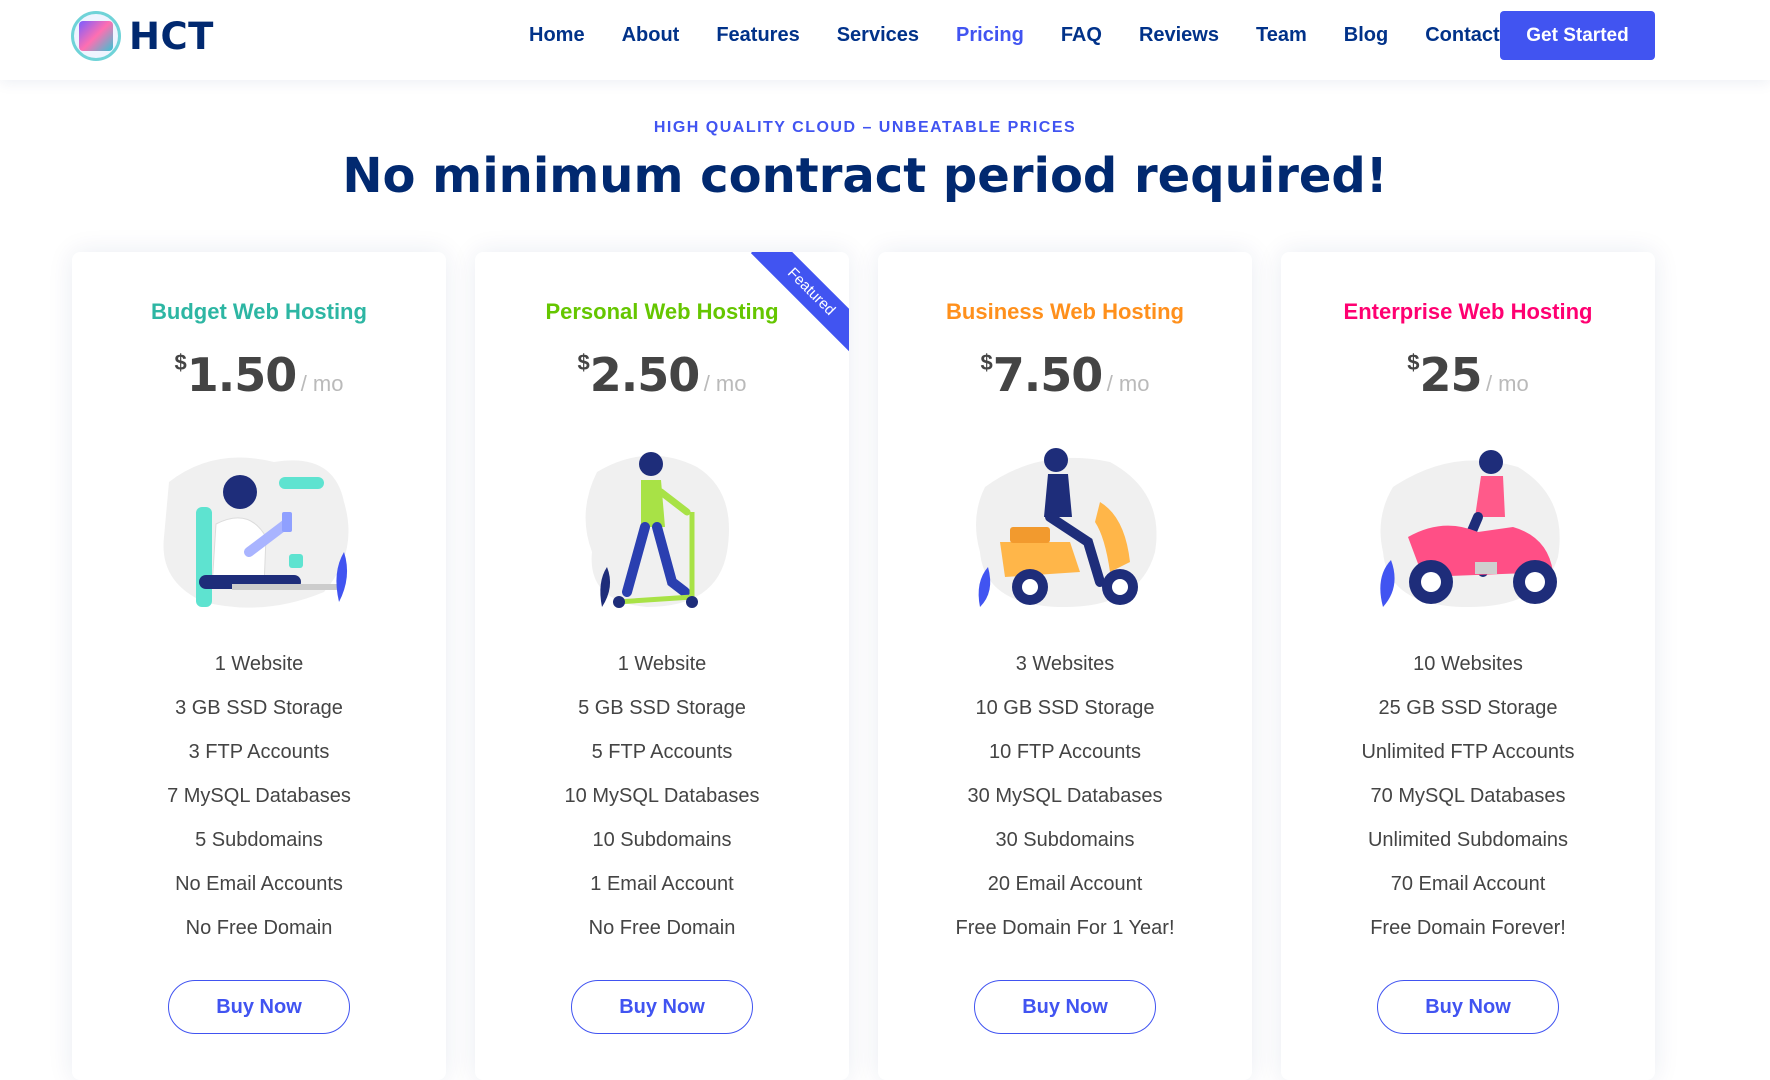  Describe the element at coordinates (1462, 35) in the screenshot. I see `nav-item-contact: Contact` at that location.